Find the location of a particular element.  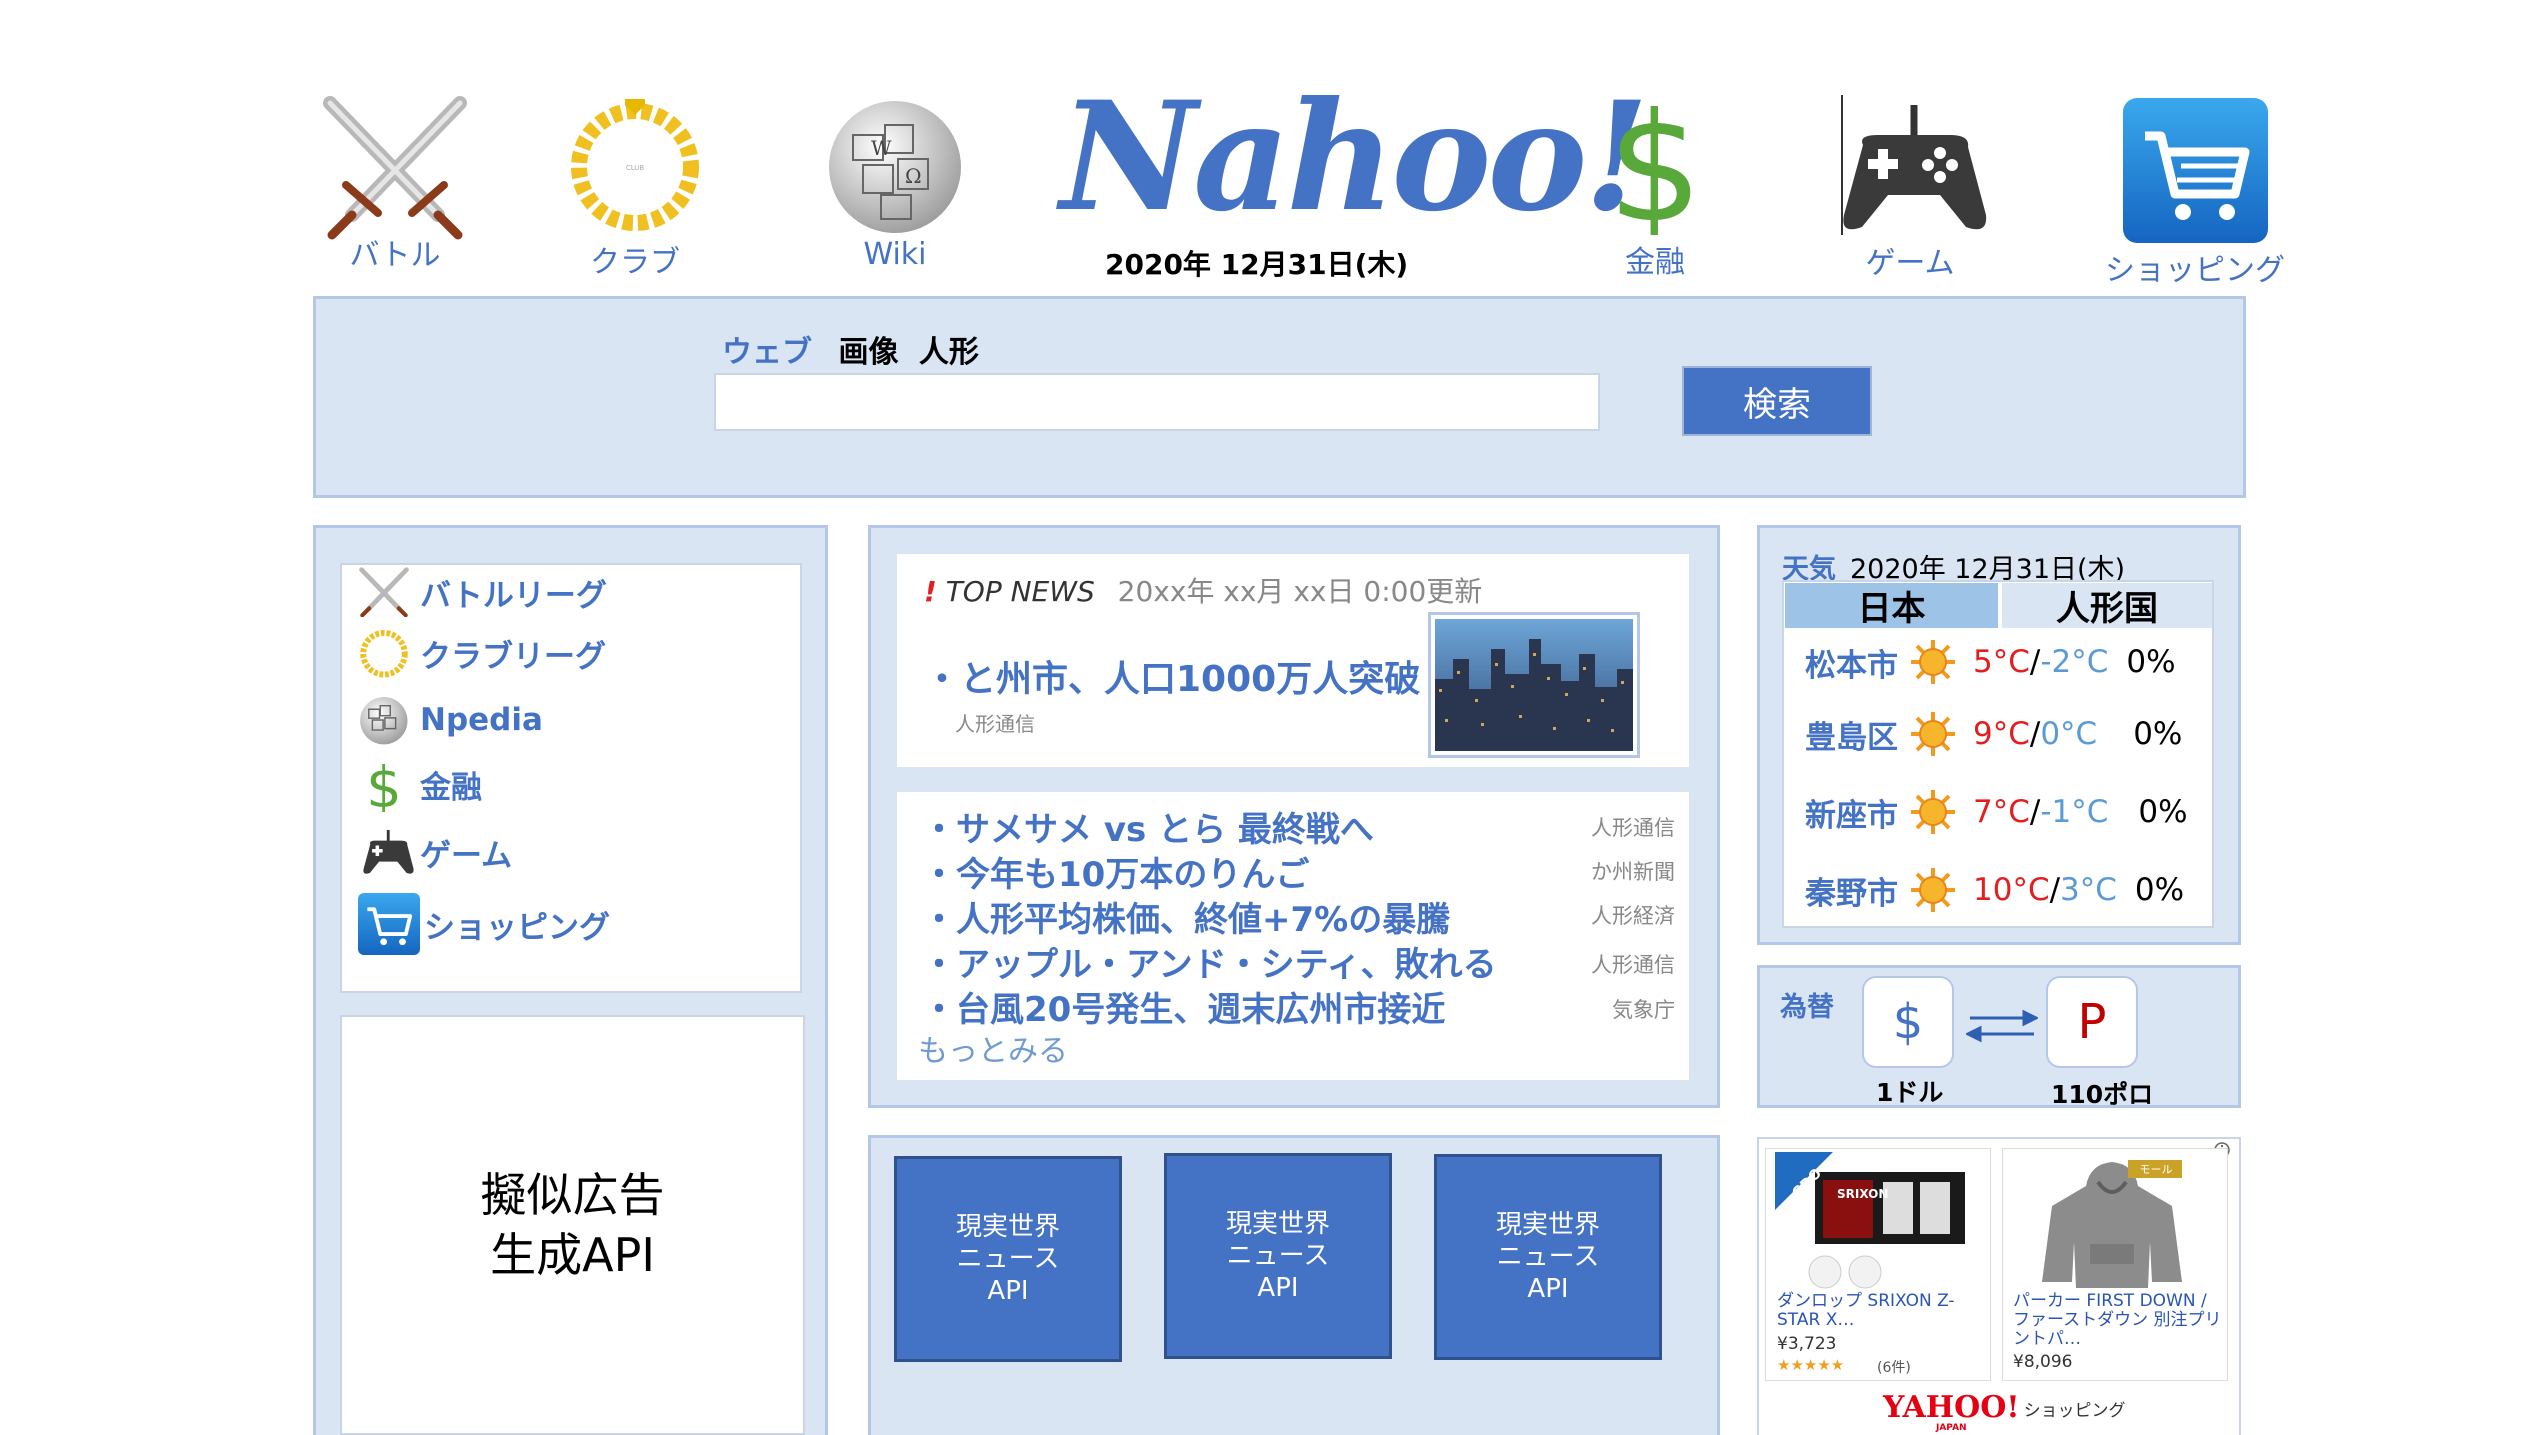

nav-club: CLUB クラブ is located at coordinates (635, 188).